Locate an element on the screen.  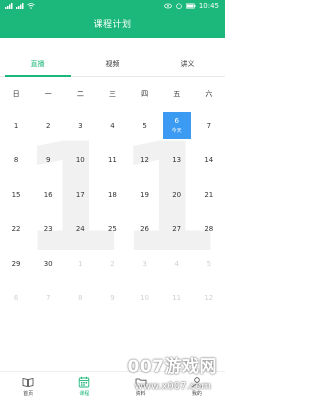
day-number: 23 is located at coordinates (48, 229).